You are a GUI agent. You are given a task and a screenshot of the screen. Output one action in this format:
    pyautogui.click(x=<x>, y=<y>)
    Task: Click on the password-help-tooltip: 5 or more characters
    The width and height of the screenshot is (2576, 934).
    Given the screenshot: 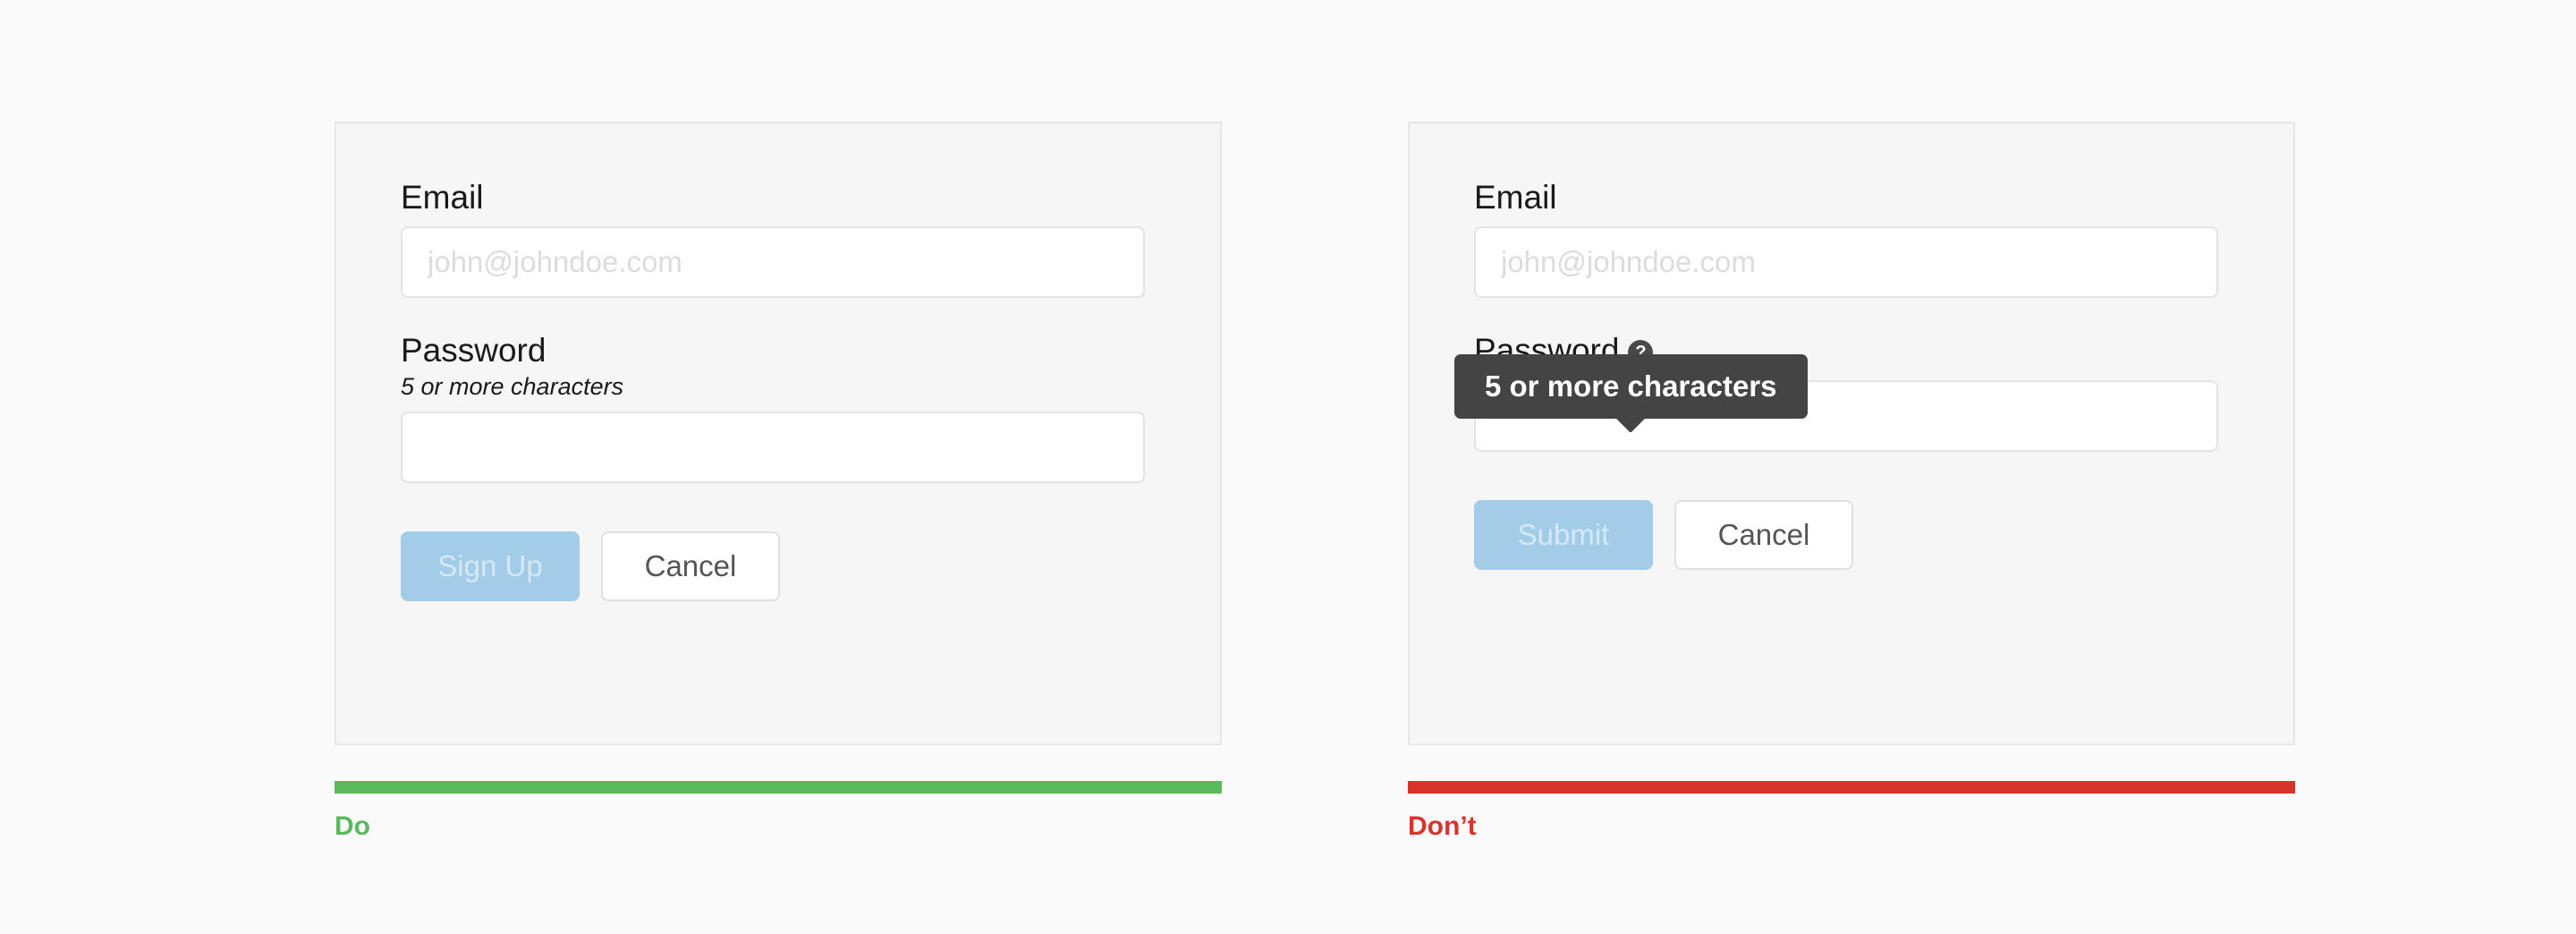 What is the action you would take?
    pyautogui.click(x=1631, y=393)
    